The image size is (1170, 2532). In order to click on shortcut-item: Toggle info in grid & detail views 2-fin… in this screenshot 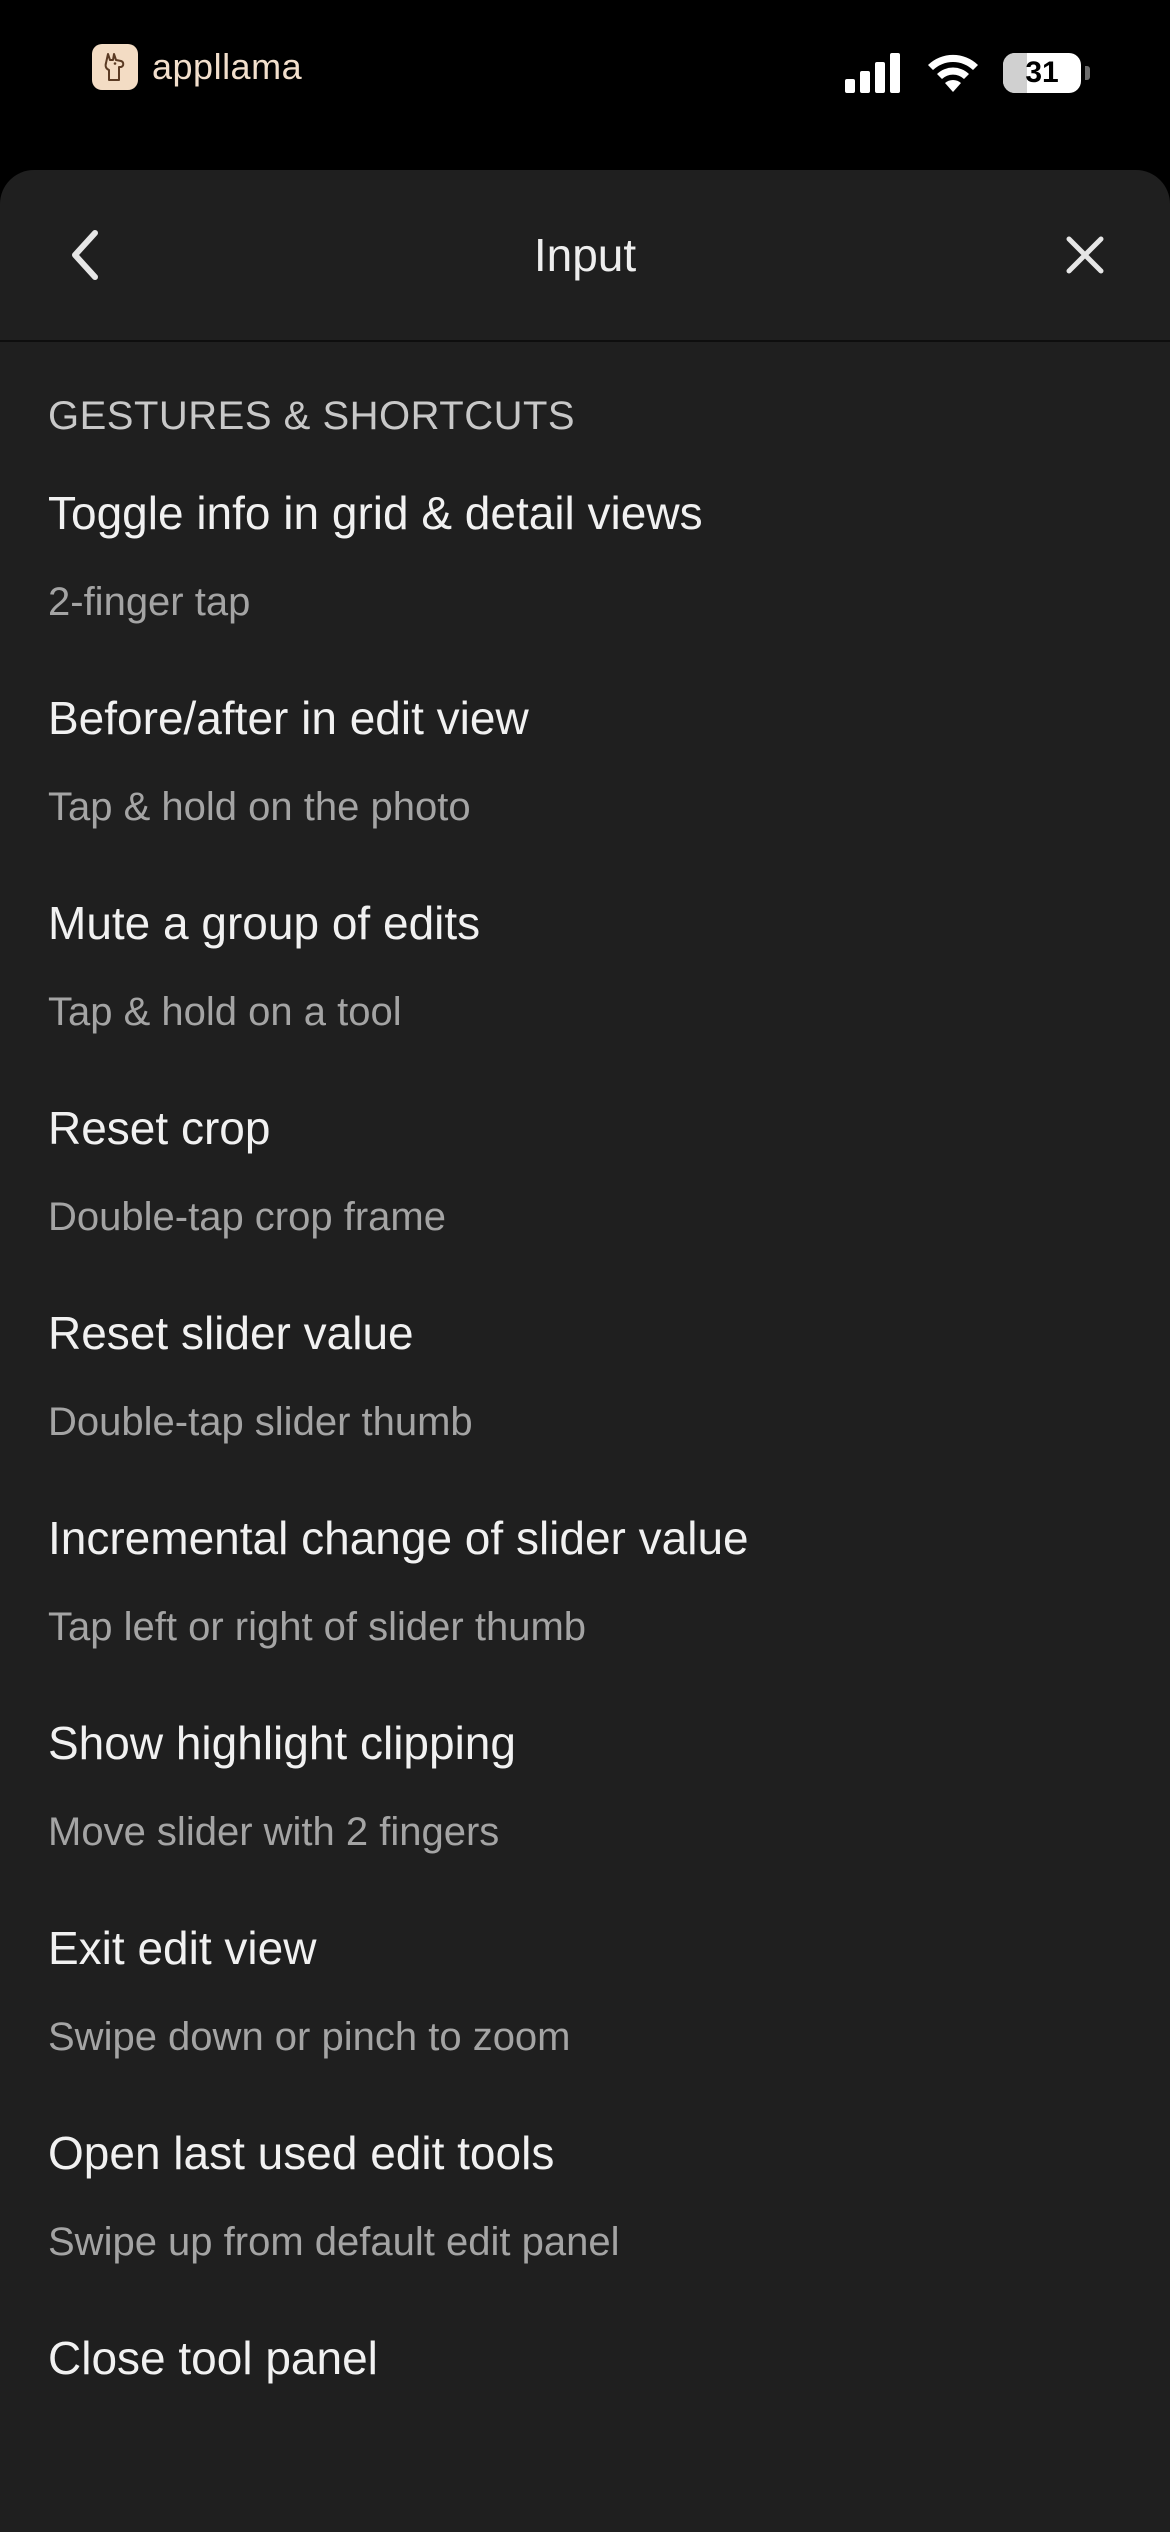, I will do `click(585, 575)`.